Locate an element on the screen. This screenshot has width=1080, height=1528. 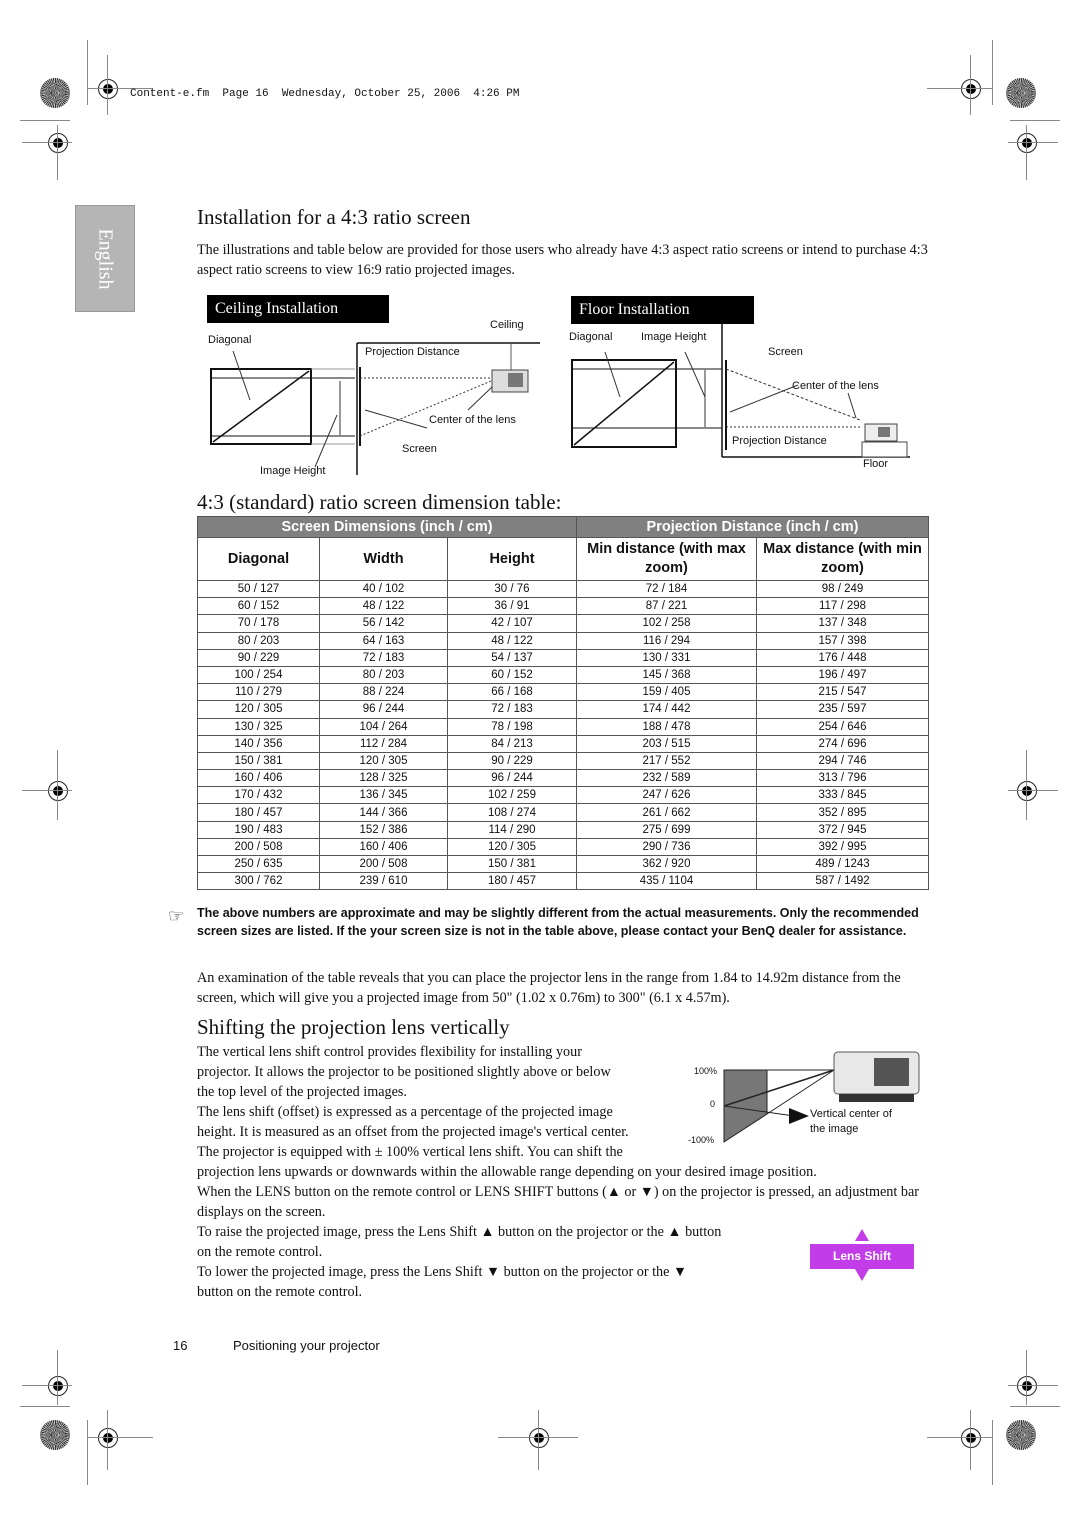
column-header-width: Width is located at coordinates (383, 559).